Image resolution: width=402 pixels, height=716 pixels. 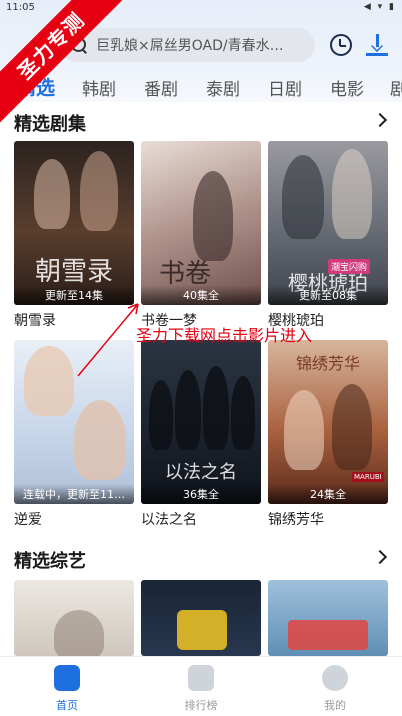 What do you see at coordinates (347, 87) in the screenshot?
I see `tab-movie: 电影` at bounding box center [347, 87].